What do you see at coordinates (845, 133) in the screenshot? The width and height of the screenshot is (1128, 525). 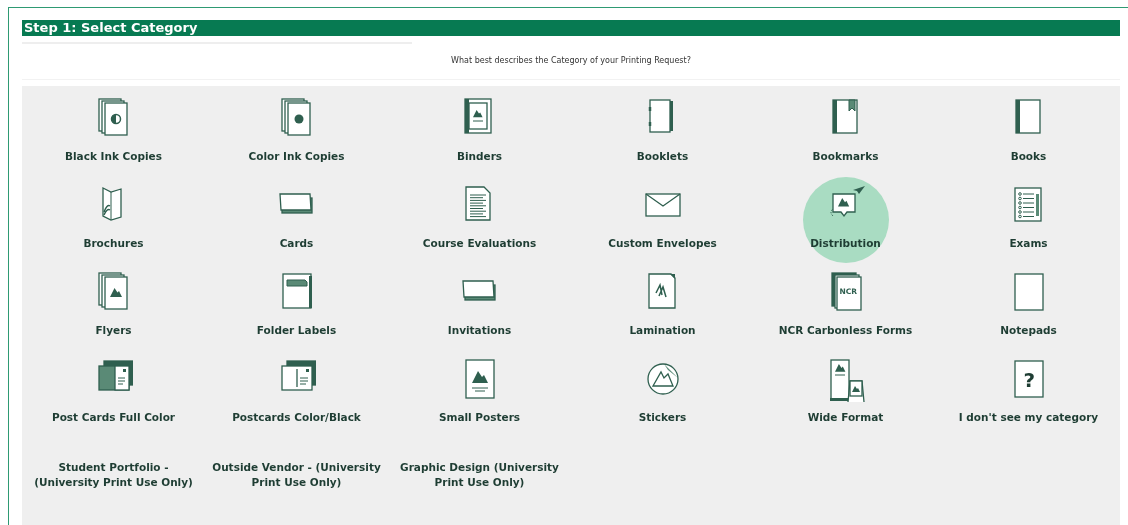 I see `category-tile: Bookmarks` at bounding box center [845, 133].